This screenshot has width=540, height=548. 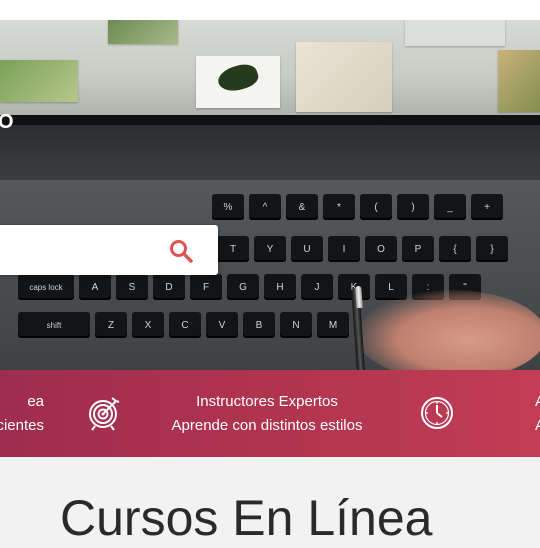 What do you see at coordinates (296, 325) in the screenshot?
I see `key: N` at bounding box center [296, 325].